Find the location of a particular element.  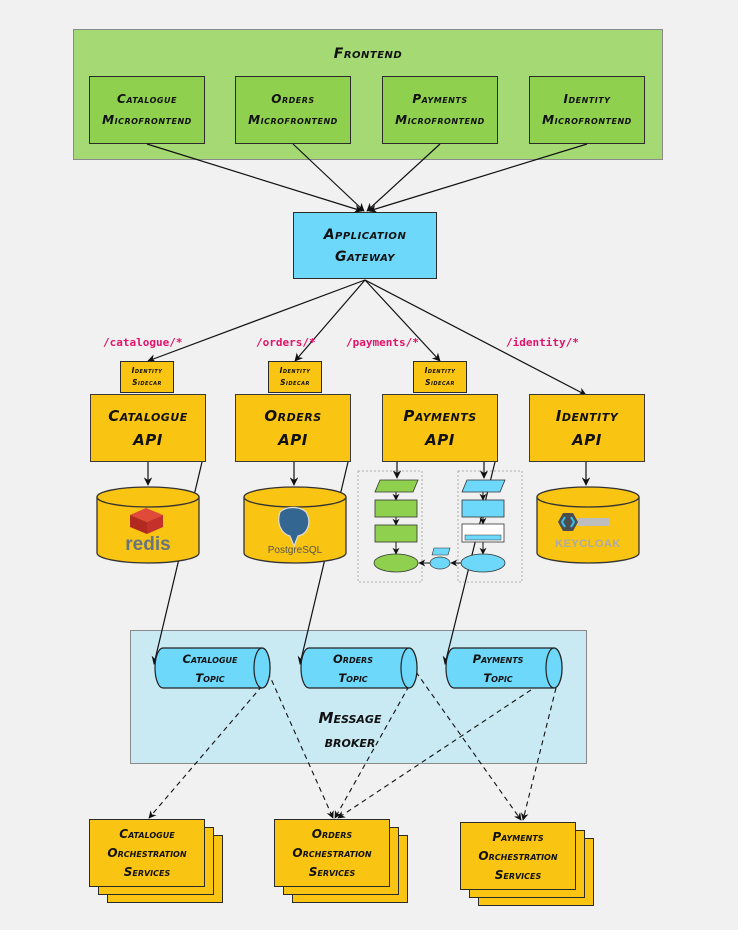

cqrs-write-db-shape is located at coordinates (483, 563).